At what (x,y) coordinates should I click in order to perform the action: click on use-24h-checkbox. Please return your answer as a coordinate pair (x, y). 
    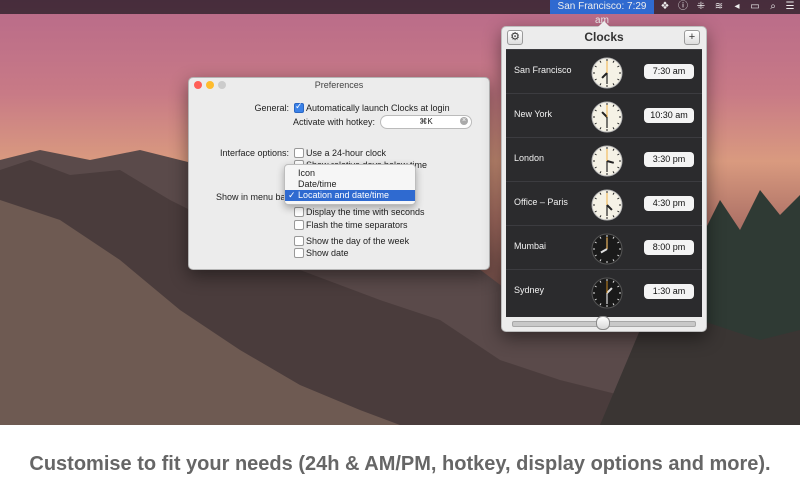
    Looking at the image, I should click on (299, 153).